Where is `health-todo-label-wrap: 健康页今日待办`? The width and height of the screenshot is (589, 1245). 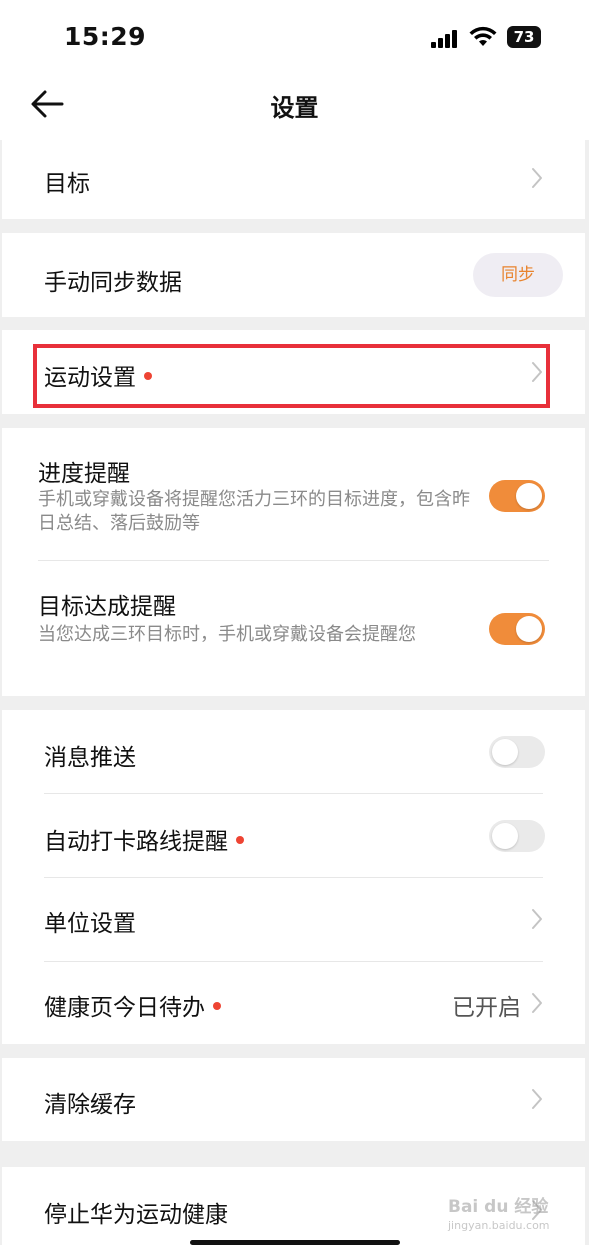
health-todo-label-wrap: 健康页今日待办 is located at coordinates (132, 1005).